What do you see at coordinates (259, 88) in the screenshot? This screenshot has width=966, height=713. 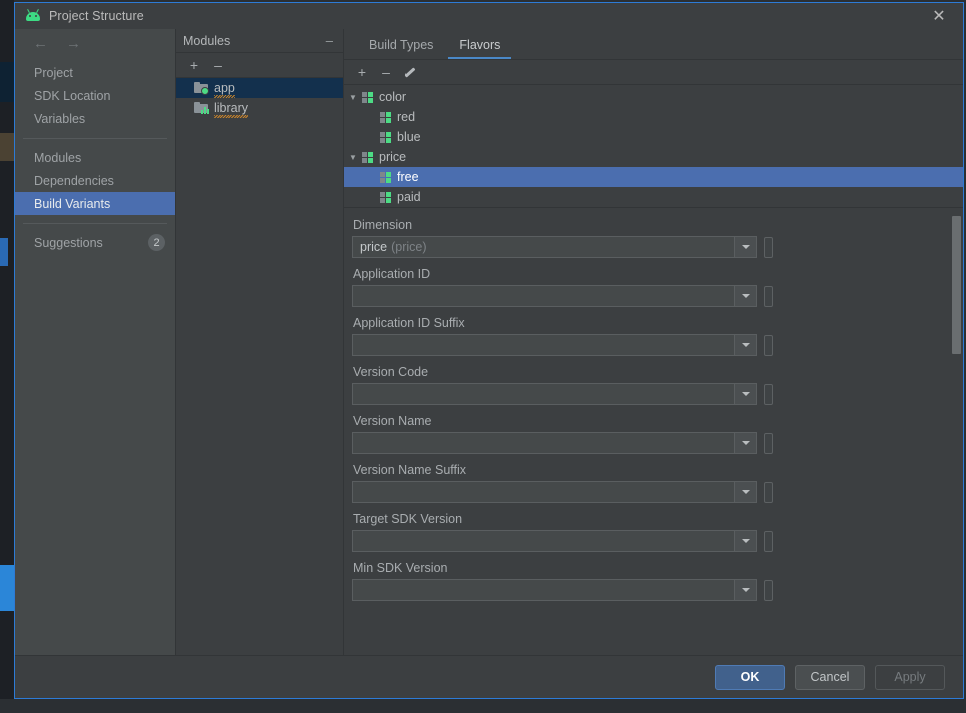 I see `module-item-app: app` at bounding box center [259, 88].